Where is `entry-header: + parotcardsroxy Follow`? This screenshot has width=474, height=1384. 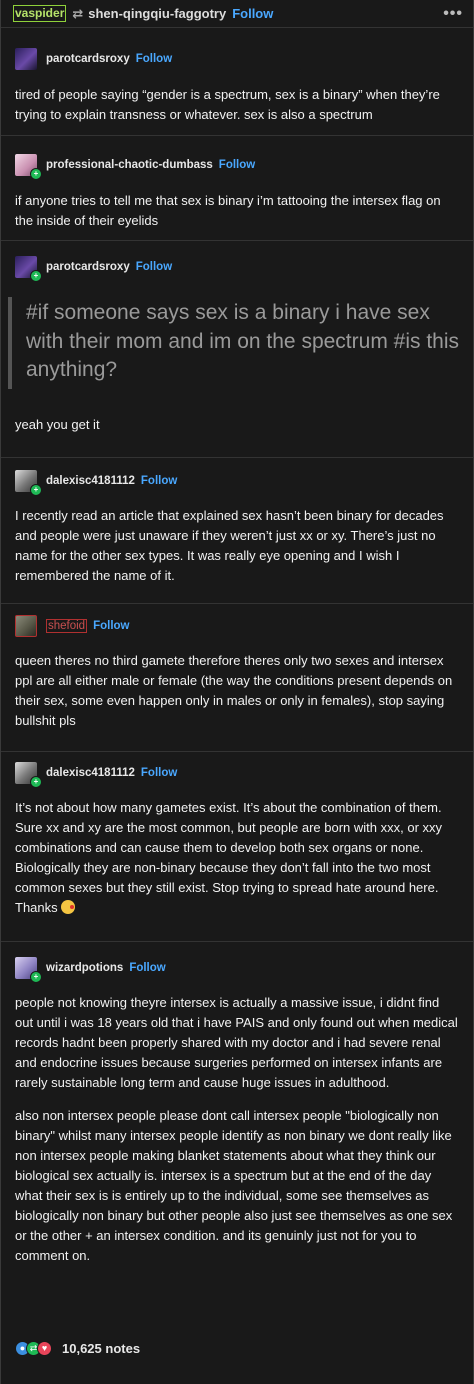 entry-header: + parotcardsroxy Follow is located at coordinates (237, 269).